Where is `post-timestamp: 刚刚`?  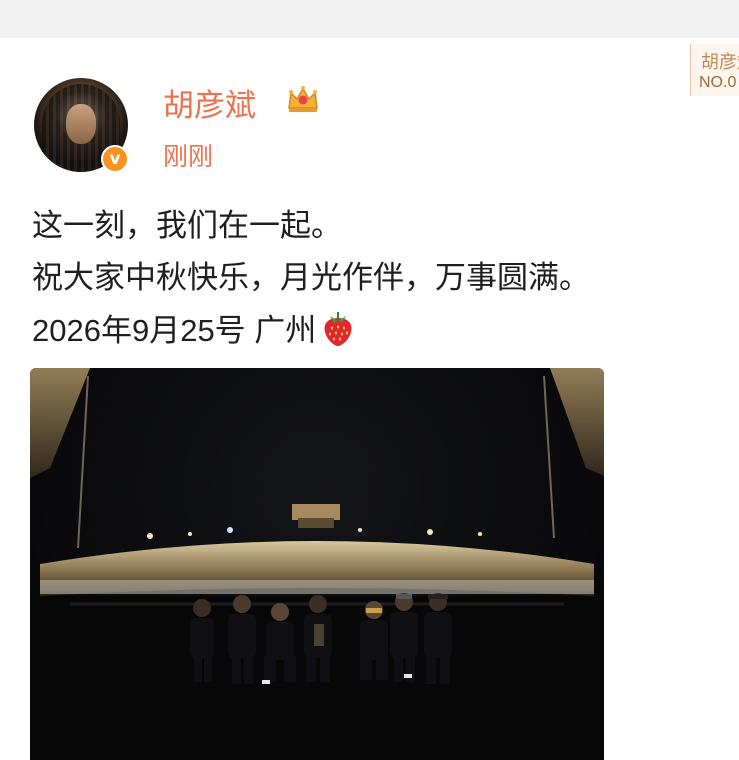
post-timestamp: 刚刚 is located at coordinates (188, 155).